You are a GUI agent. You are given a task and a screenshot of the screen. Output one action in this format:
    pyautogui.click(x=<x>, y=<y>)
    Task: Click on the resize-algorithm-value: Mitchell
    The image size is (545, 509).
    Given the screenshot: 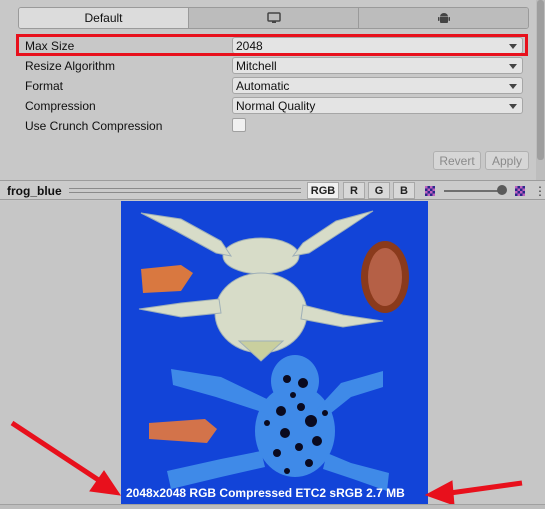 What is the action you would take?
    pyautogui.click(x=256, y=66)
    